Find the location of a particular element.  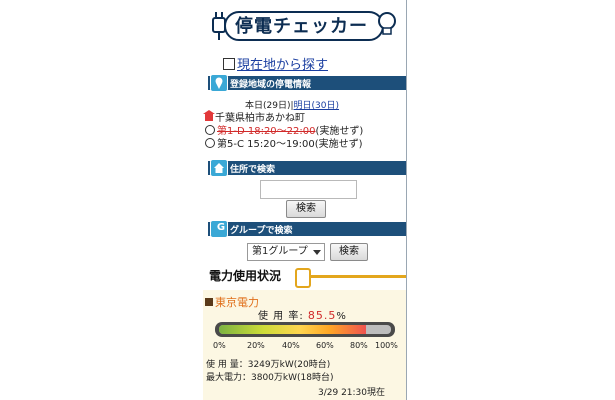

tick-label: 60% is located at coordinates (325, 345).